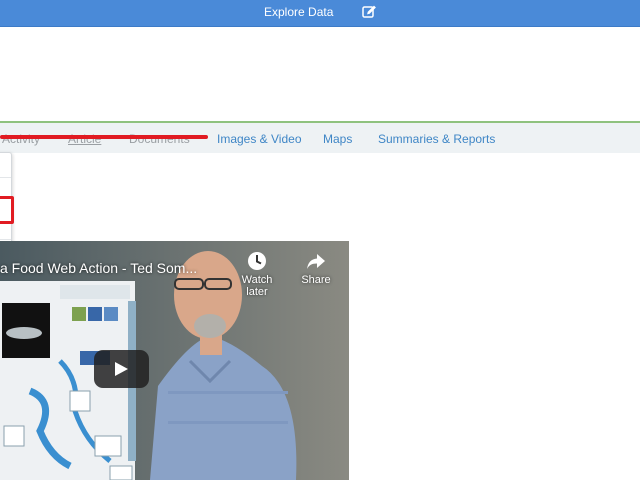 The image size is (640, 480). Describe the element at coordinates (369, 11) in the screenshot. I see `edit-square-icon` at that location.